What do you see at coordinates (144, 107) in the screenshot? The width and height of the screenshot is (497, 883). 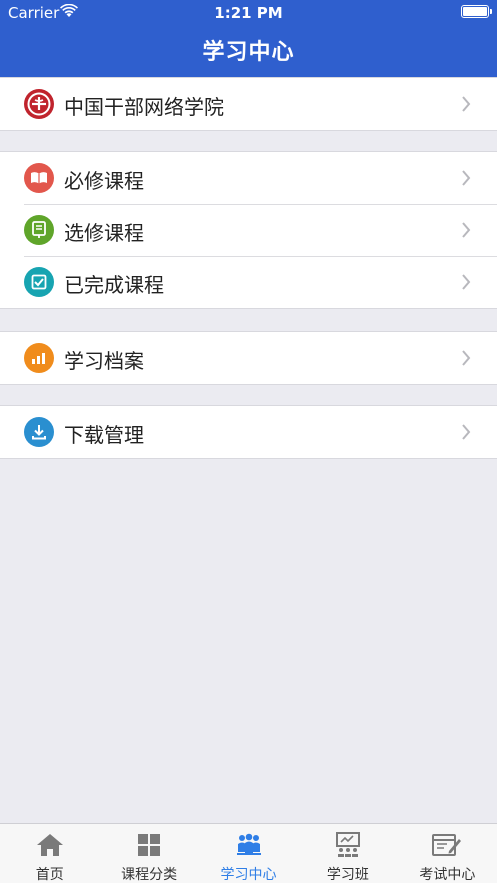 I see `list-item-label: 中国干部网络学院` at bounding box center [144, 107].